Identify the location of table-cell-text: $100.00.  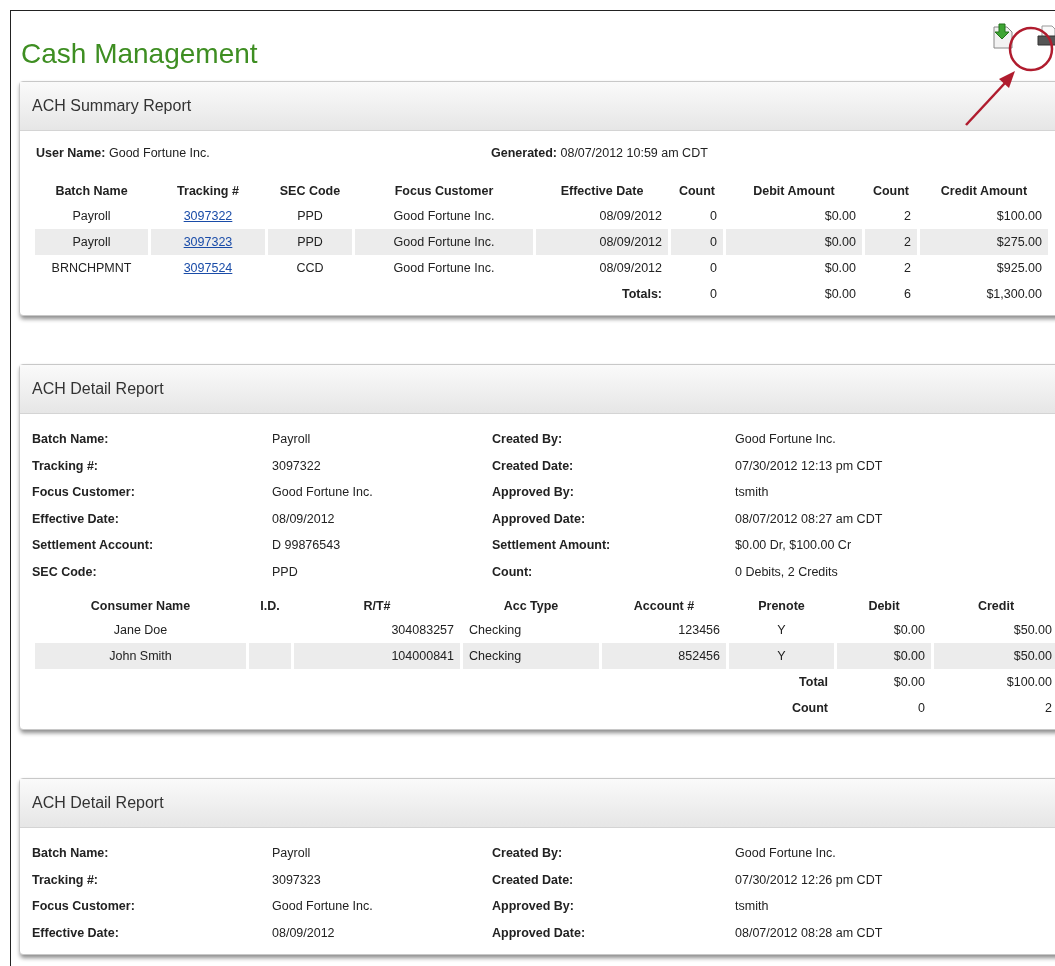
(1029, 682).